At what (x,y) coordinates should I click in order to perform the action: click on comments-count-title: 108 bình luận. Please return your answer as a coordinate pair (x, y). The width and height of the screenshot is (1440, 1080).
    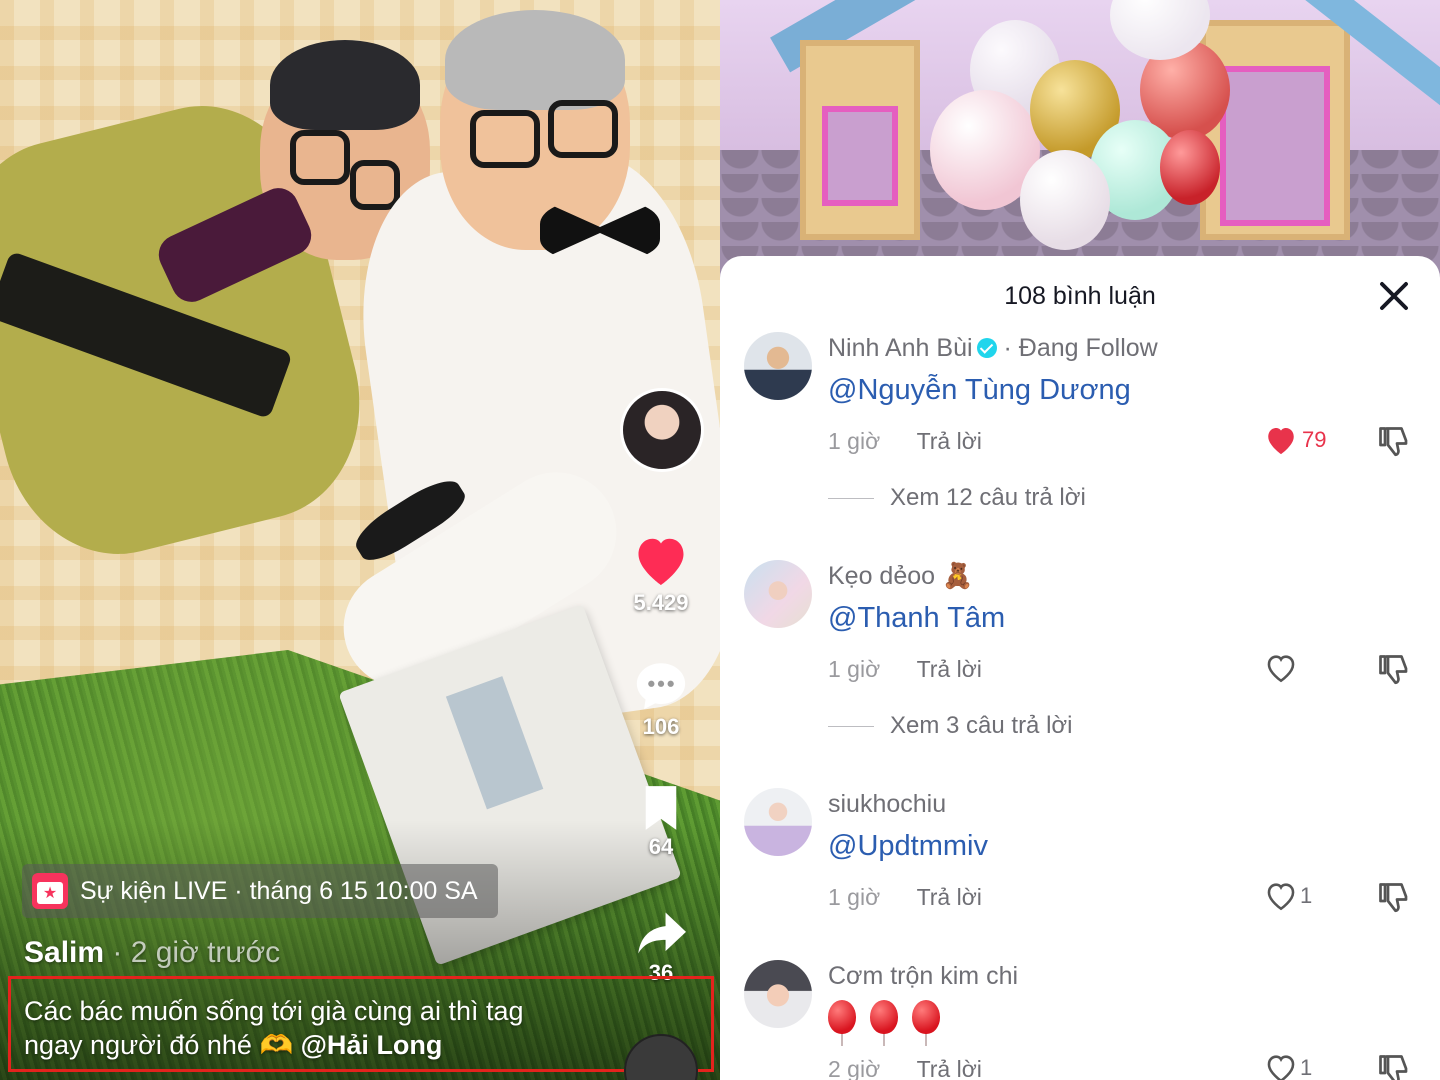
    Looking at the image, I should click on (1080, 296).